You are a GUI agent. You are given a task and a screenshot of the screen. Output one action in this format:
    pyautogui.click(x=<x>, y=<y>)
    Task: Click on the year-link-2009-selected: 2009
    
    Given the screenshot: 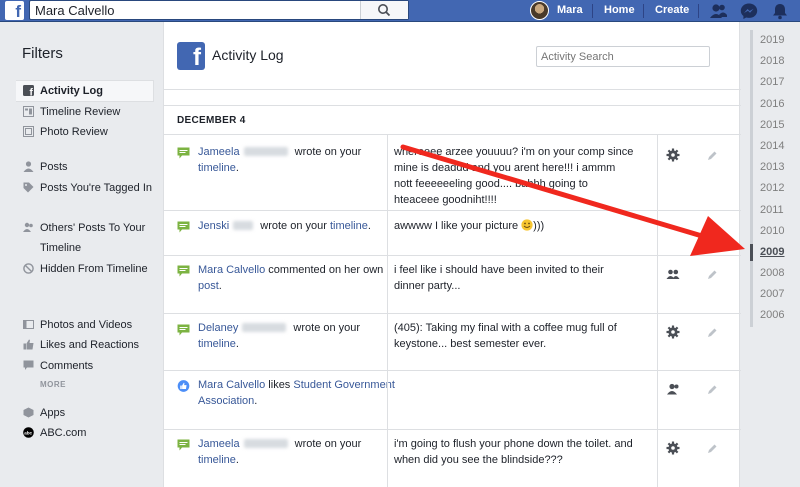 What is the action you would take?
    pyautogui.click(x=775, y=252)
    